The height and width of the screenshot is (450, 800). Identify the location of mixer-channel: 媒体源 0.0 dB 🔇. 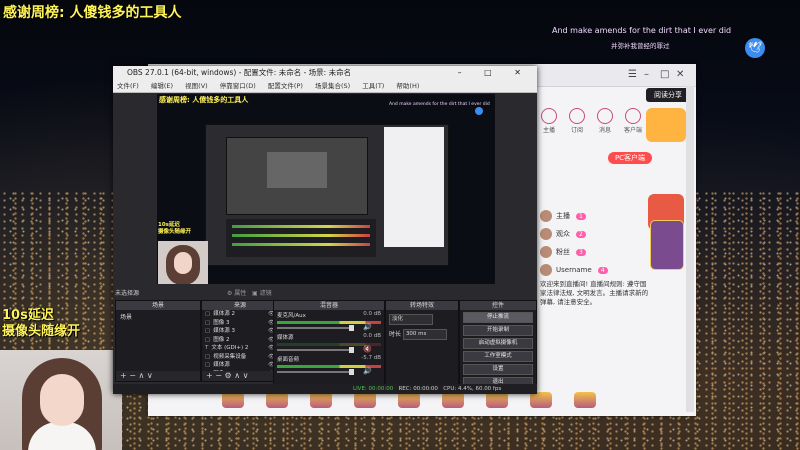
(329, 343).